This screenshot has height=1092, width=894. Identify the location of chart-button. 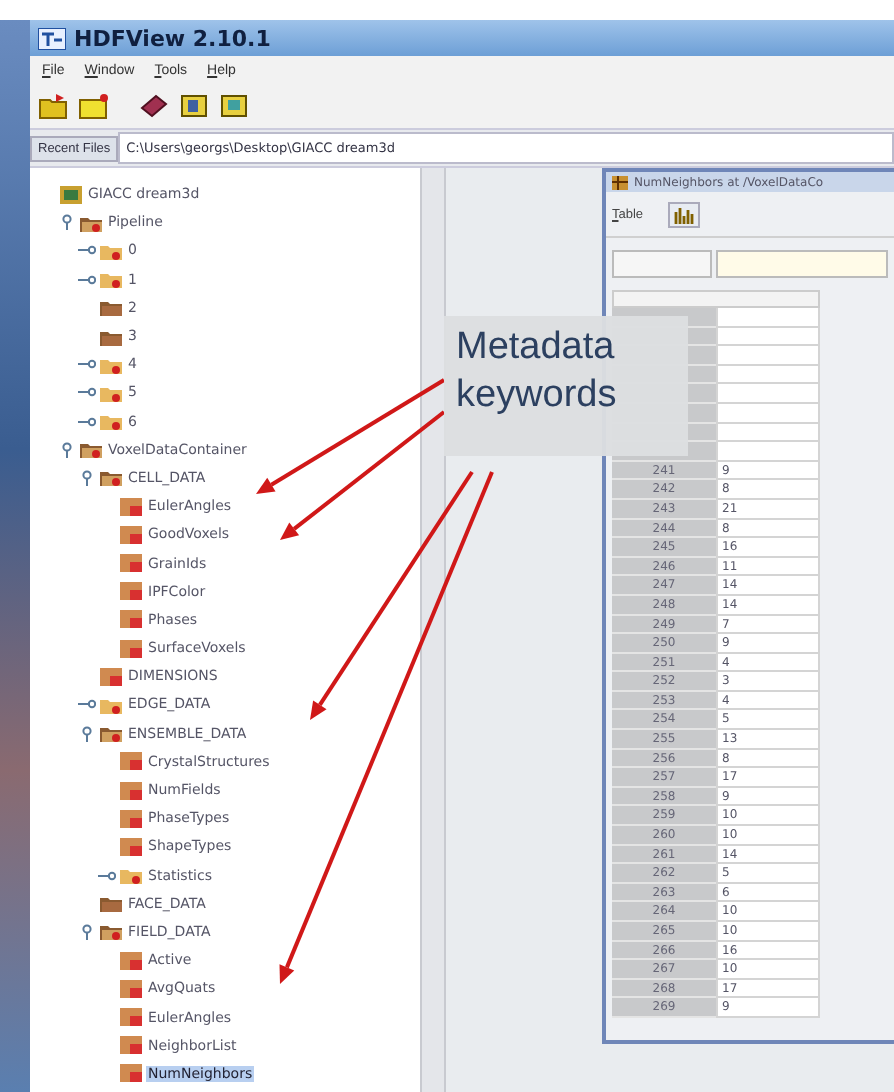
(683, 214).